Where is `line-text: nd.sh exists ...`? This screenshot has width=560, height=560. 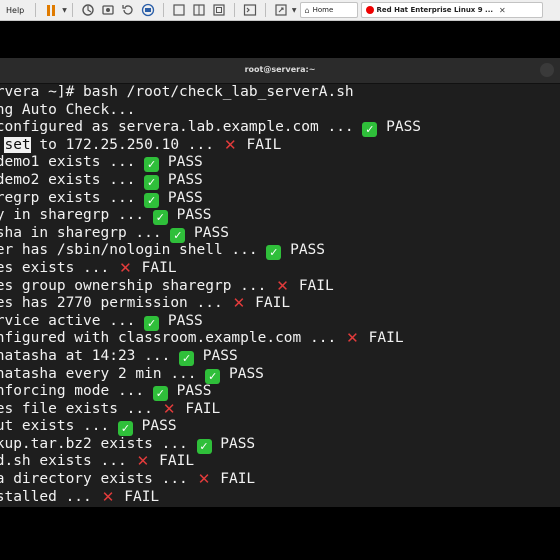
line-text: nd.sh exists ... is located at coordinates (68, 461).